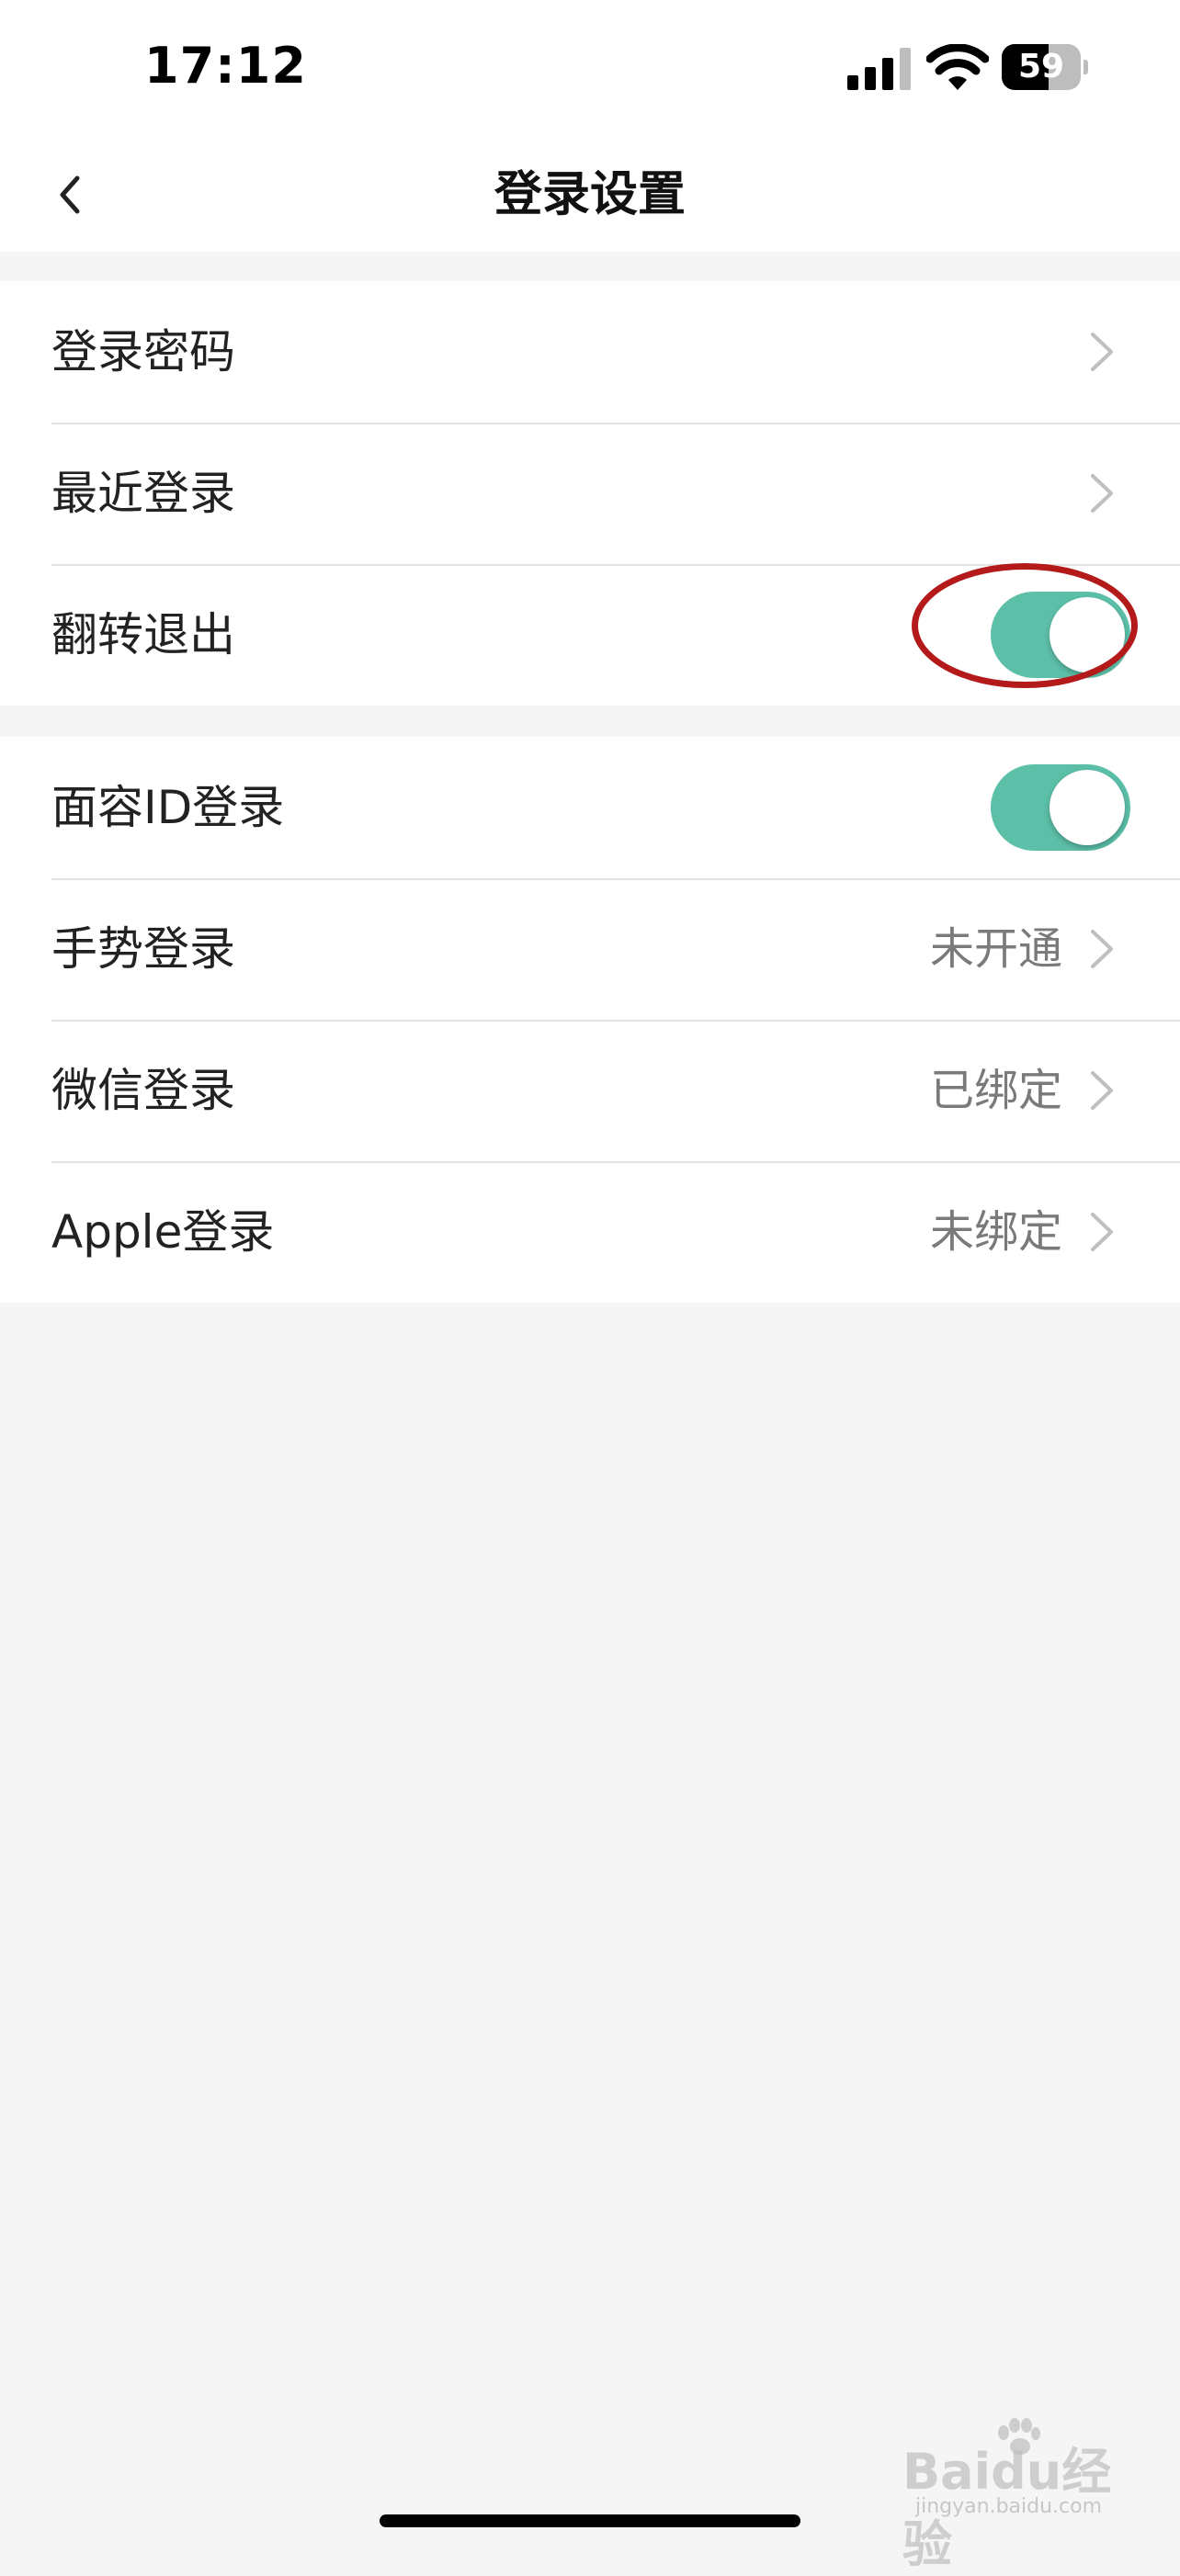  What do you see at coordinates (590, 635) in the screenshot?
I see `row-flip-logout: 翻转退出` at bounding box center [590, 635].